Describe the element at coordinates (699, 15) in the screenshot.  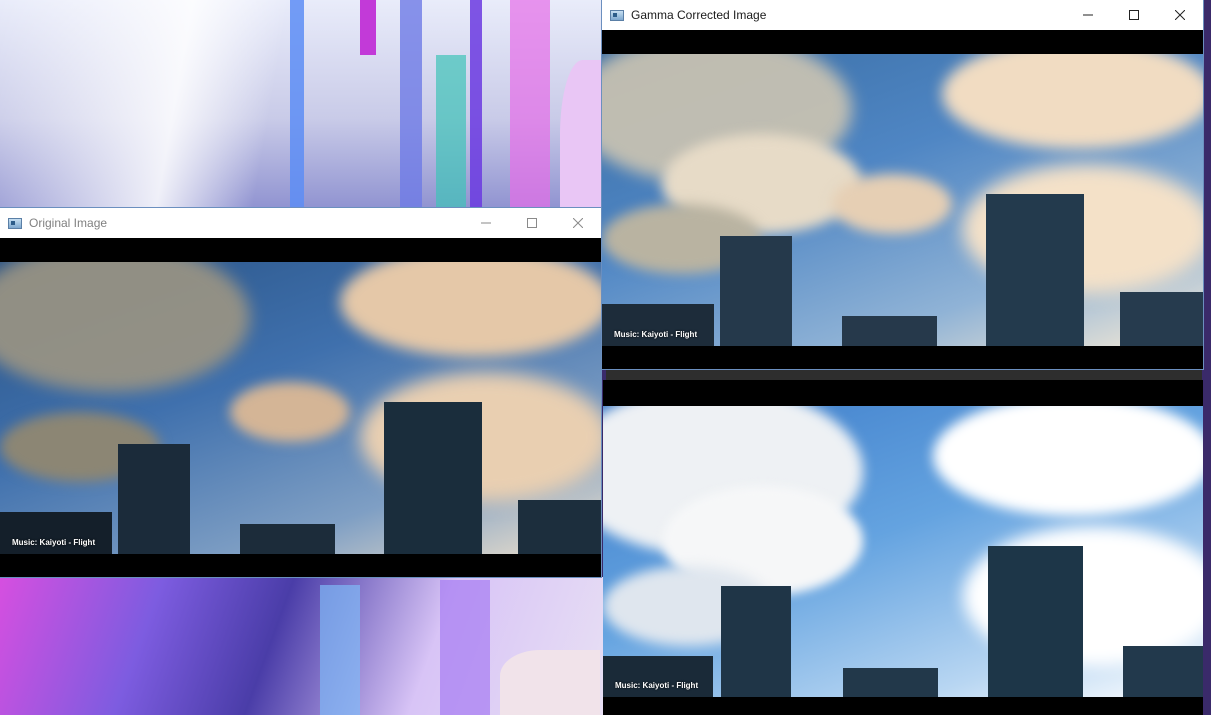
I see `window-title: Gamma Corrected Image` at that location.